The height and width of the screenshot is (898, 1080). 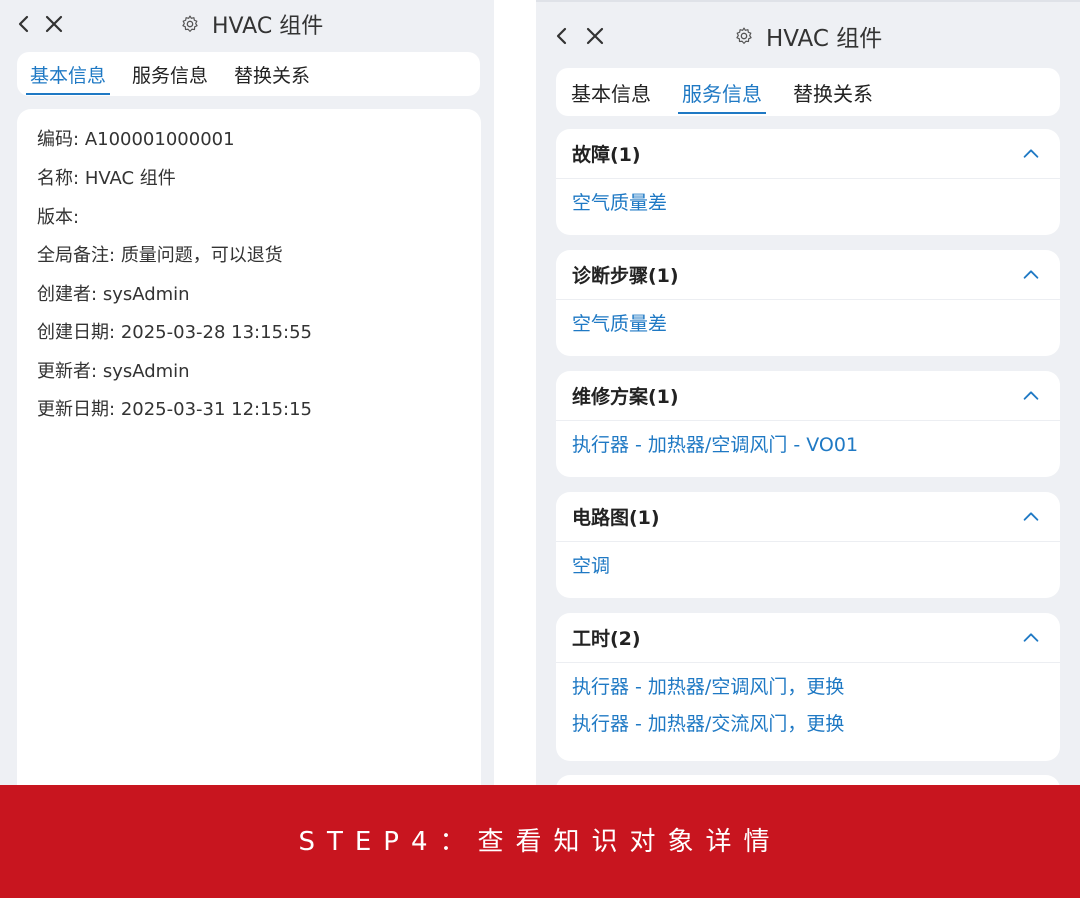 What do you see at coordinates (808, 441) in the screenshot?
I see `section-link: 执行器 - 加热器/空调风门 - VO01` at bounding box center [808, 441].